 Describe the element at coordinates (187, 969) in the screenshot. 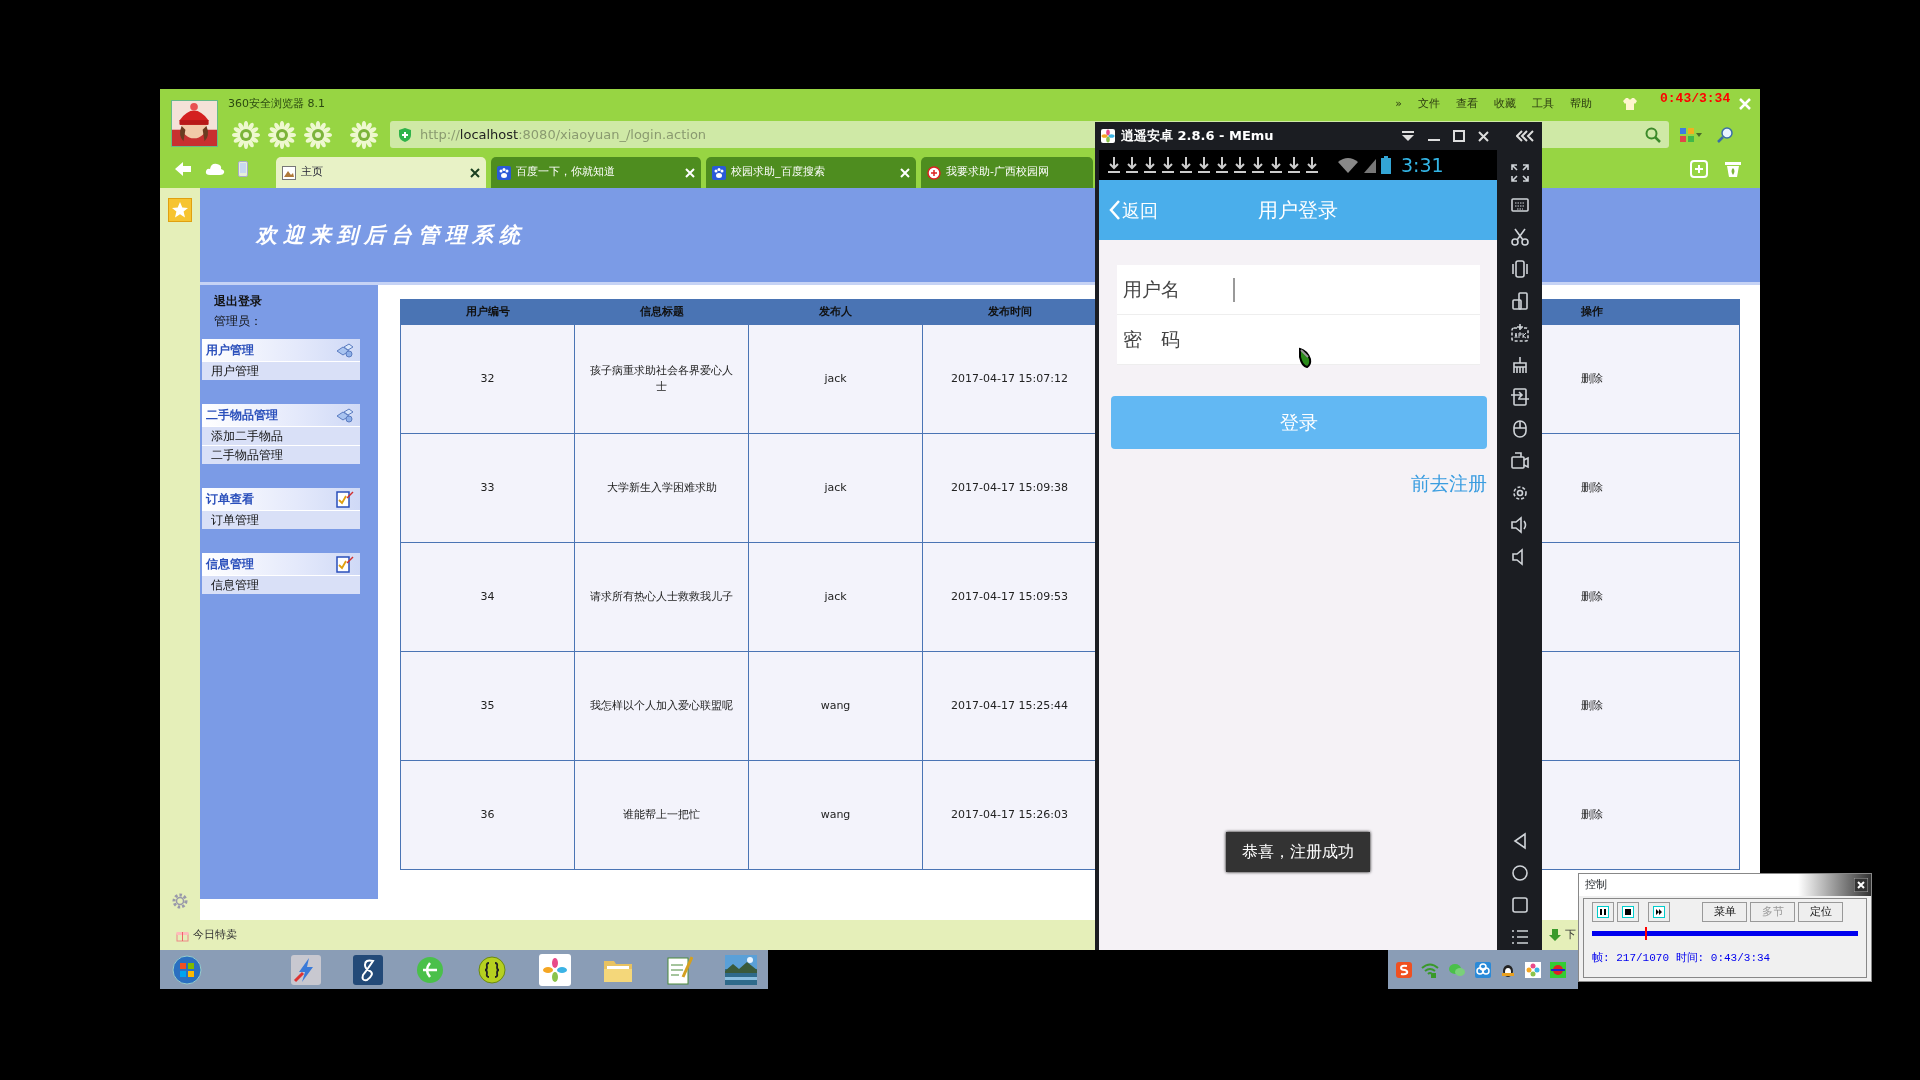

I see `start-icon` at that location.